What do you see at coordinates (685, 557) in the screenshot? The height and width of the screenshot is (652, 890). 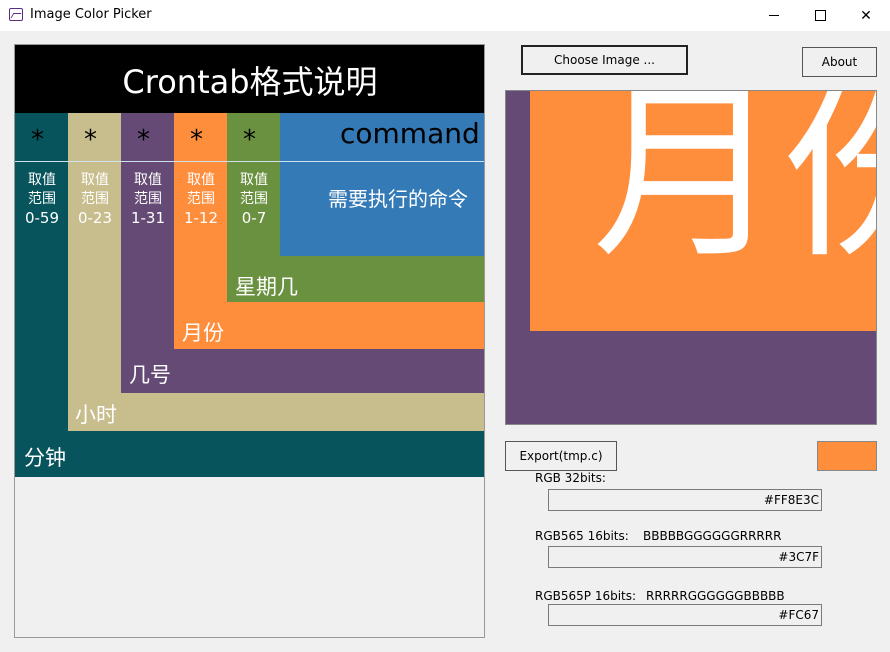 I see `rgb565-field: #3C7F` at bounding box center [685, 557].